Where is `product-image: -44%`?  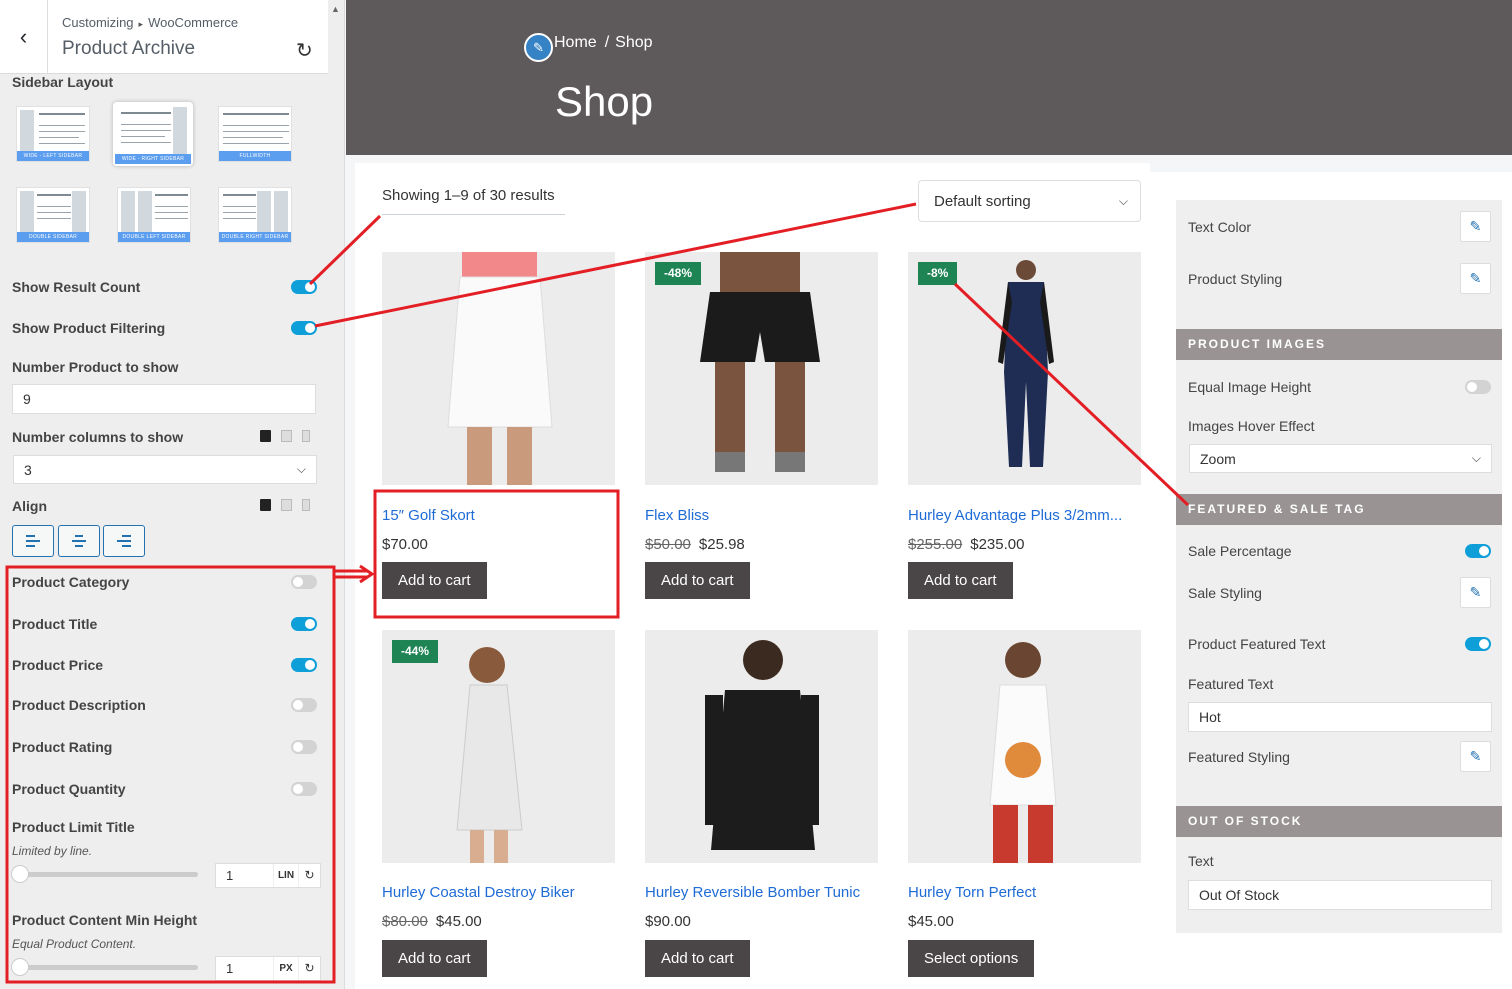
product-image: -44% is located at coordinates (498, 746).